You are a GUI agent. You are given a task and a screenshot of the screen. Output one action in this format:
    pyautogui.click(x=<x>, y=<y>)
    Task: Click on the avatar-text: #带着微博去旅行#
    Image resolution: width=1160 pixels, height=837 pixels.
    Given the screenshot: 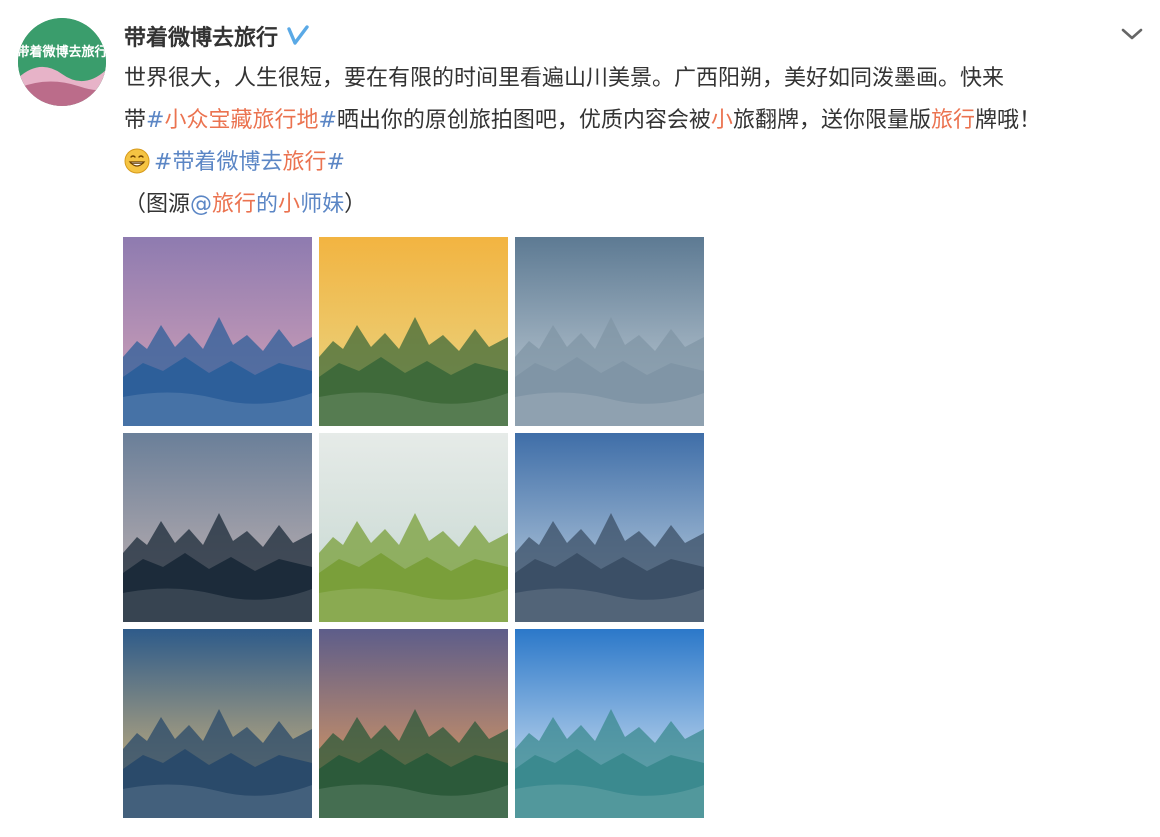 What is the action you would take?
    pyautogui.click(x=62, y=52)
    